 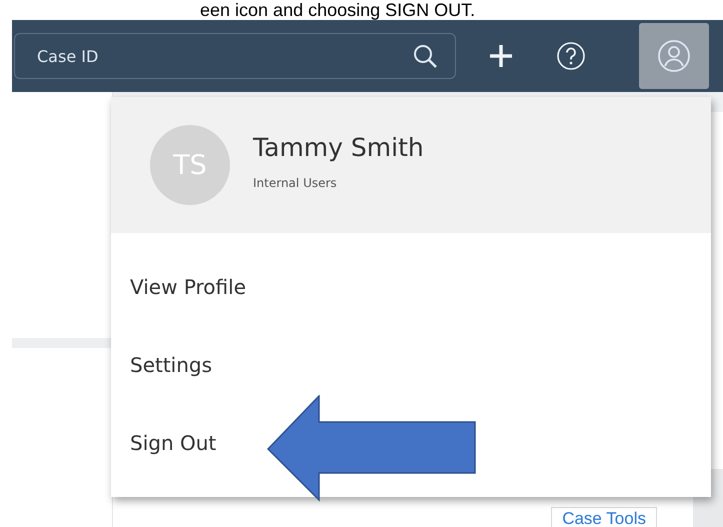 What do you see at coordinates (235, 56) in the screenshot?
I see `search-field: Case ID` at bounding box center [235, 56].